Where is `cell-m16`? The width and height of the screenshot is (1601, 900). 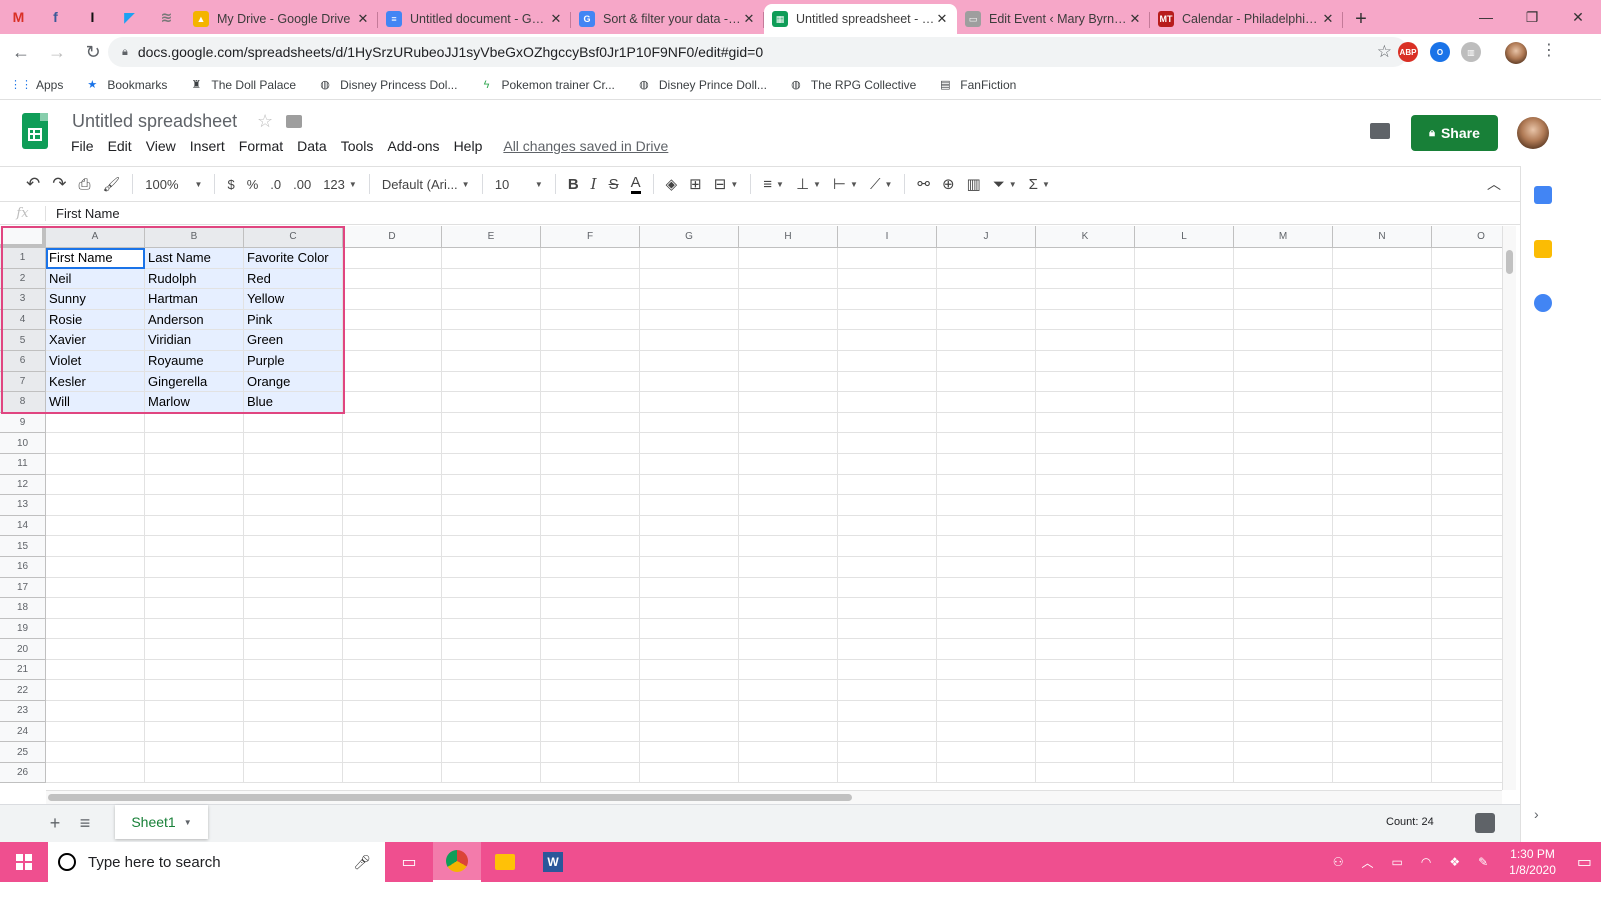 cell-m16 is located at coordinates (1283, 567).